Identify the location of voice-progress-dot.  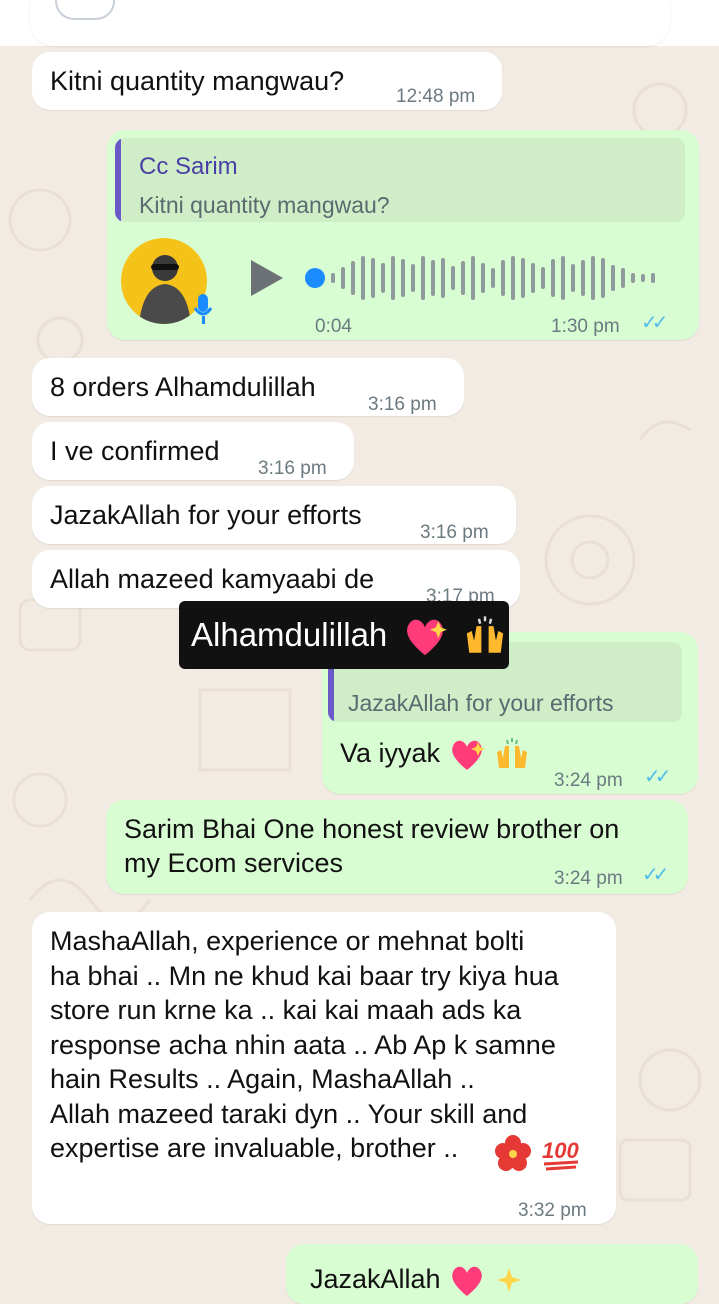
(315, 278).